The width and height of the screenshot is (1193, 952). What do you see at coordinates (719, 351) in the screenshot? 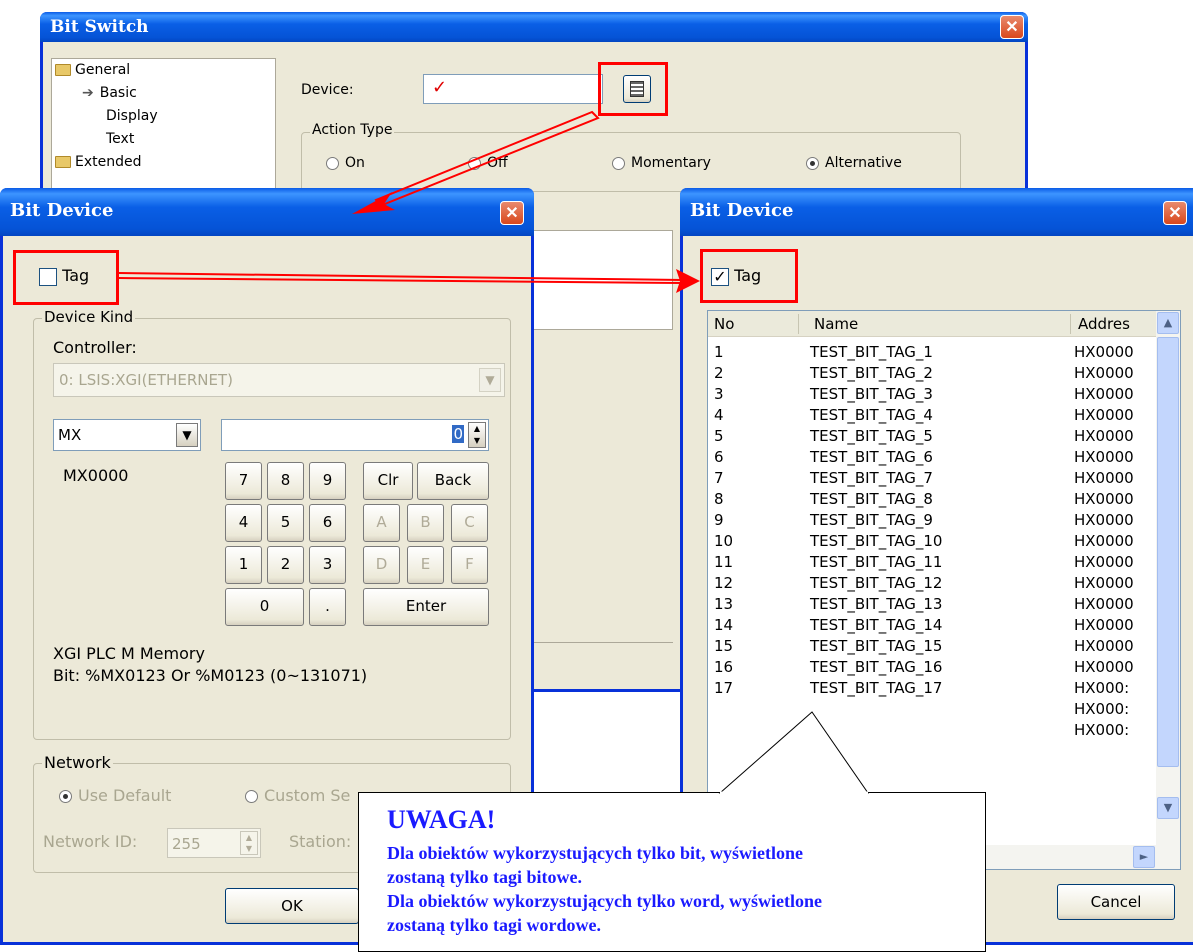
I see `tag-no: 1` at bounding box center [719, 351].